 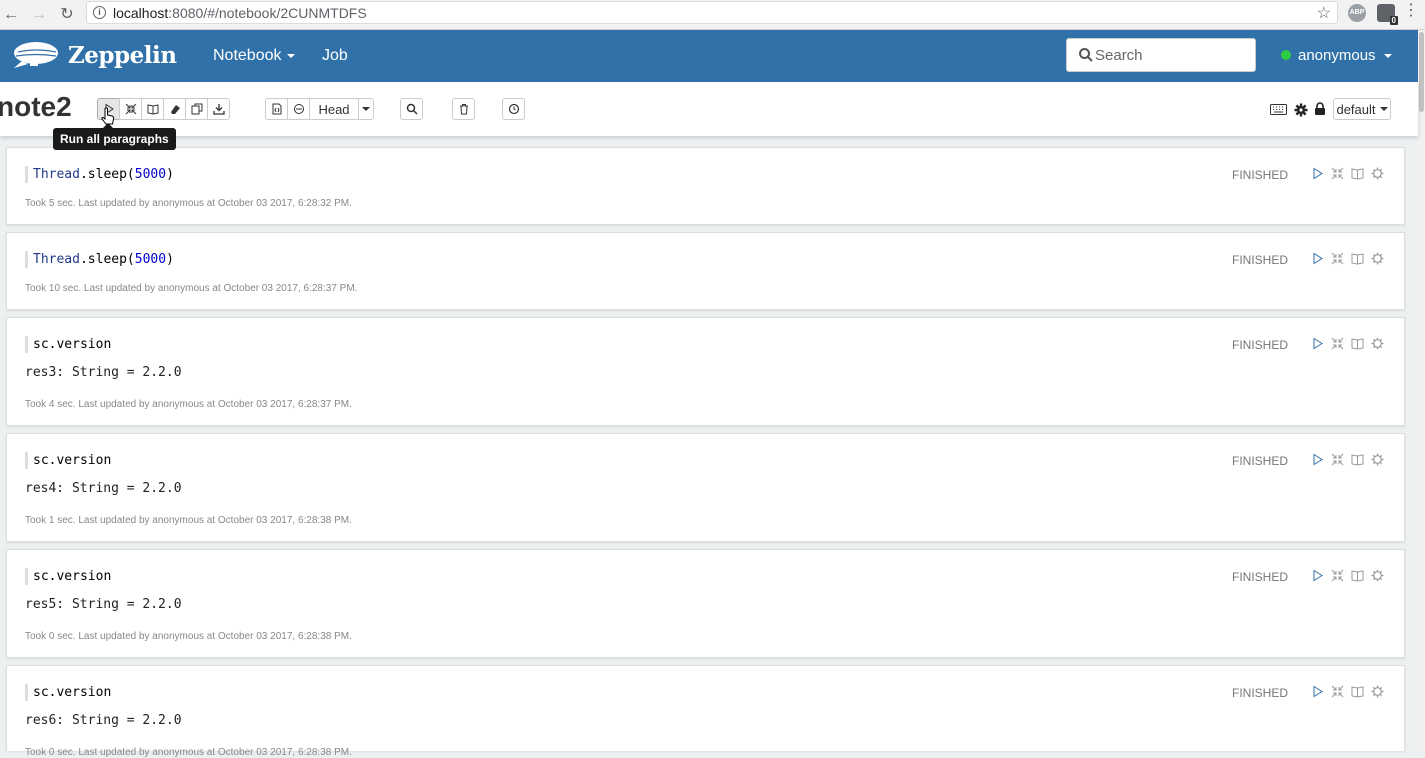 I want to click on url-text: localhost:8080/#/notebook/2CUNMTDFS, so click(x=240, y=13).